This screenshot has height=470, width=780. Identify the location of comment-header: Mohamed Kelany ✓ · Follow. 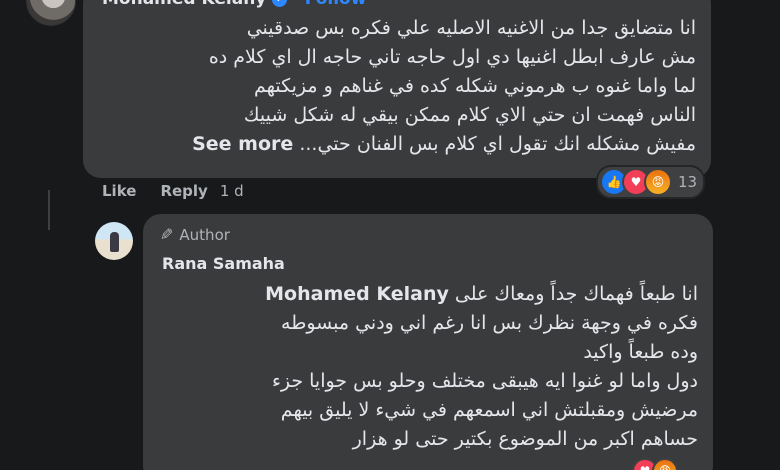
(234, 5).